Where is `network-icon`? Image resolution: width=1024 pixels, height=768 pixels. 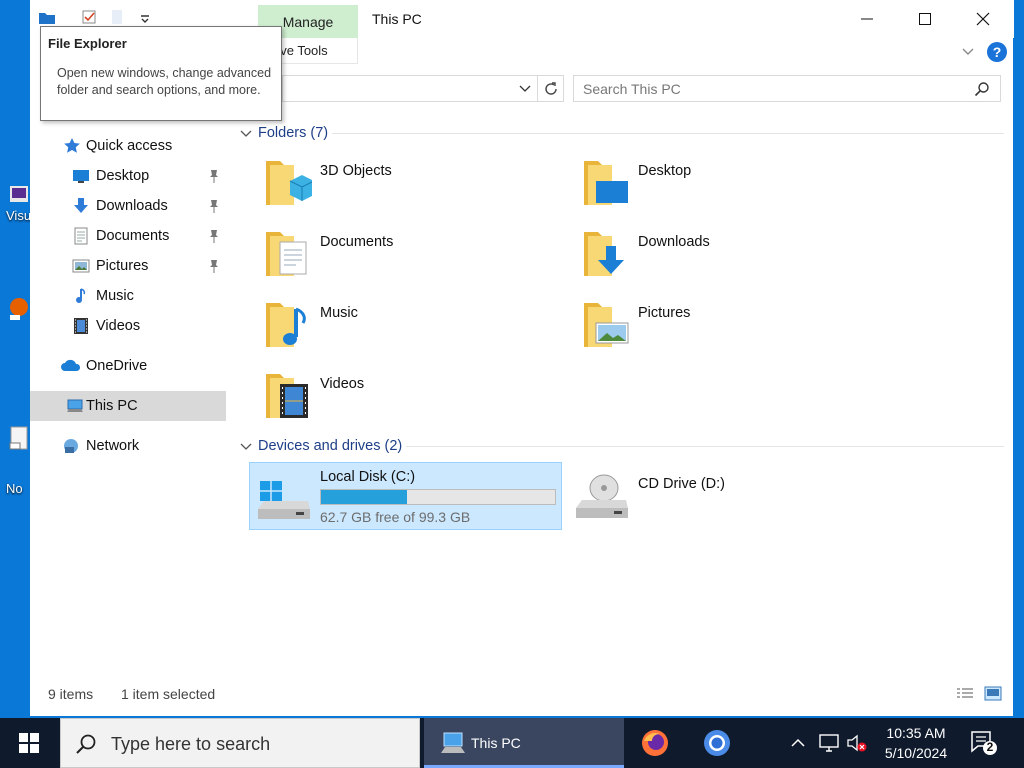
network-icon is located at coordinates (71, 446).